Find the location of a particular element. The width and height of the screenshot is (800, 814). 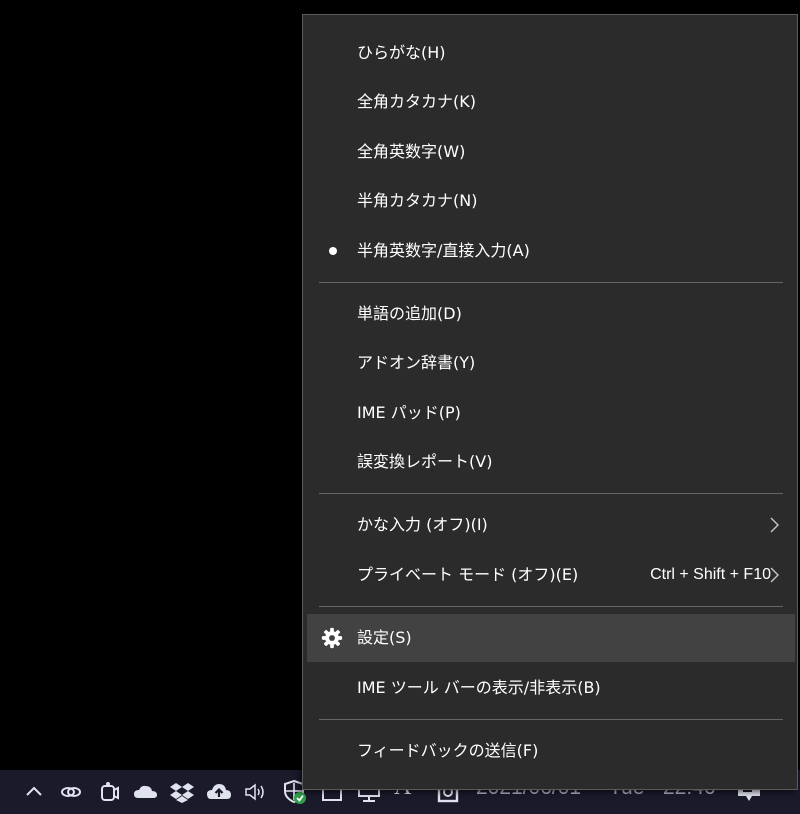

menu-item-hiragana: ひらがな(H) is located at coordinates (551, 53).